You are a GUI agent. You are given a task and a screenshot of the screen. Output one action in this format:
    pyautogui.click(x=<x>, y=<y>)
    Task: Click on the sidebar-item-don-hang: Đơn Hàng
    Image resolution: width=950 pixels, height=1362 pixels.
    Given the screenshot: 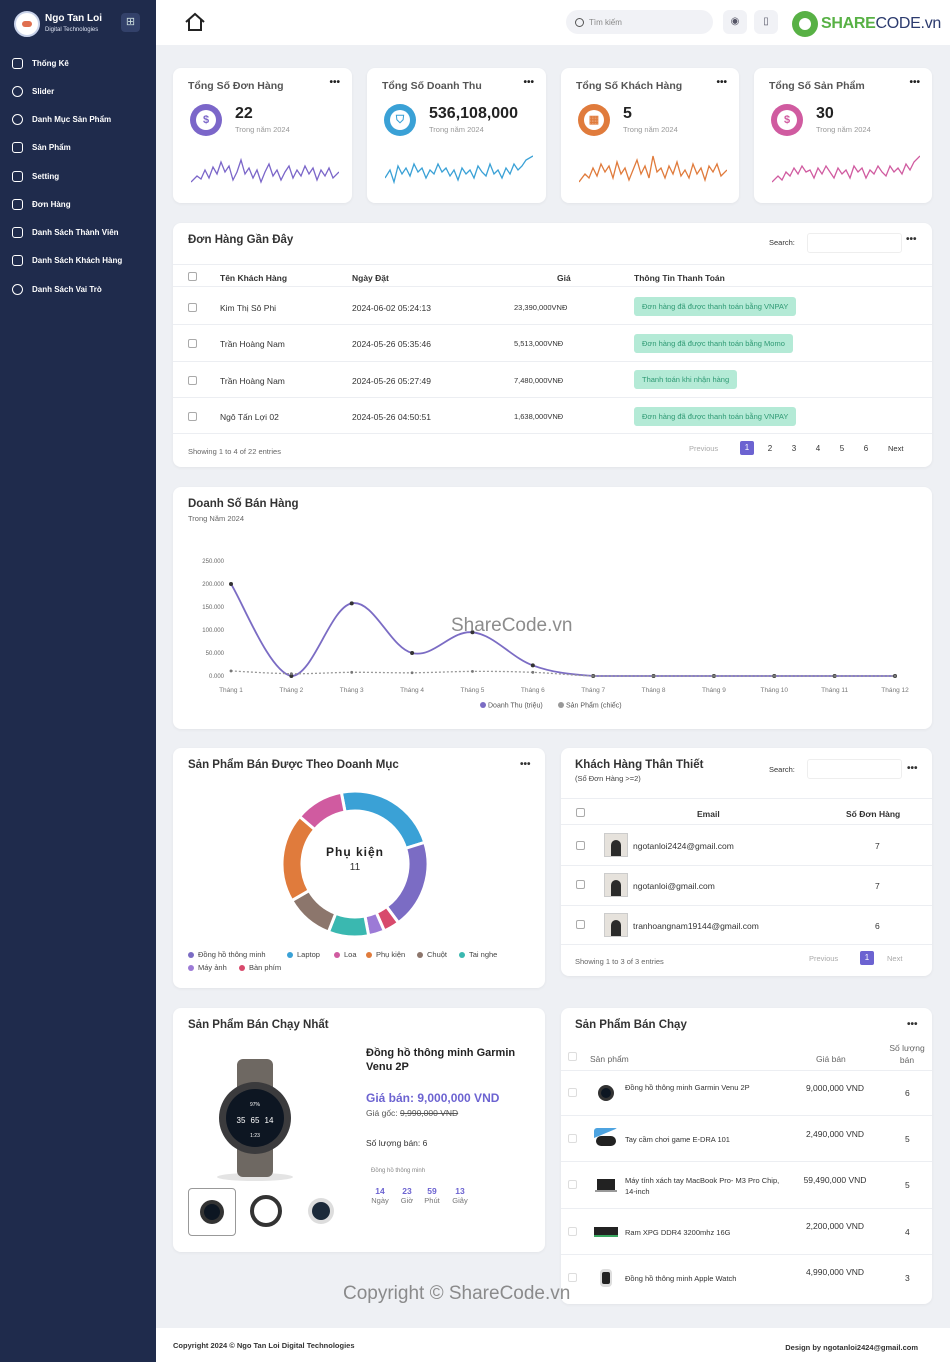 What is the action you would take?
    pyautogui.click(x=82, y=204)
    